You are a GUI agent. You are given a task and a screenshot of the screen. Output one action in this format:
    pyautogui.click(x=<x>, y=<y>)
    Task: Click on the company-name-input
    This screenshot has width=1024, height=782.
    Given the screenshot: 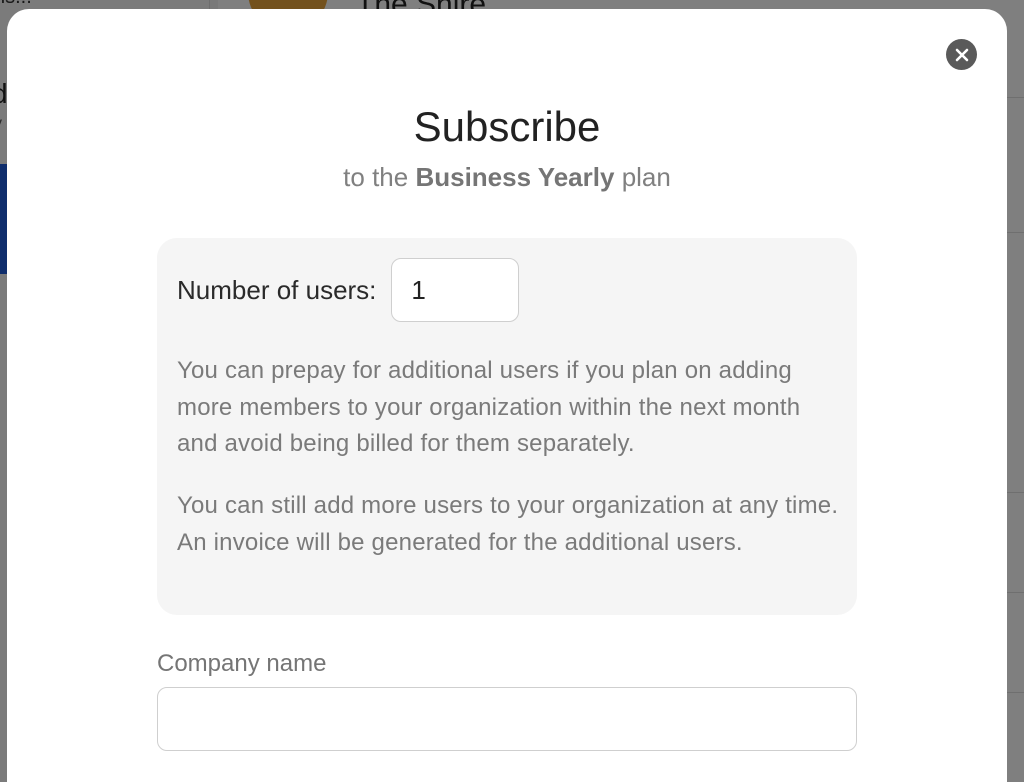 What is the action you would take?
    pyautogui.click(x=507, y=719)
    